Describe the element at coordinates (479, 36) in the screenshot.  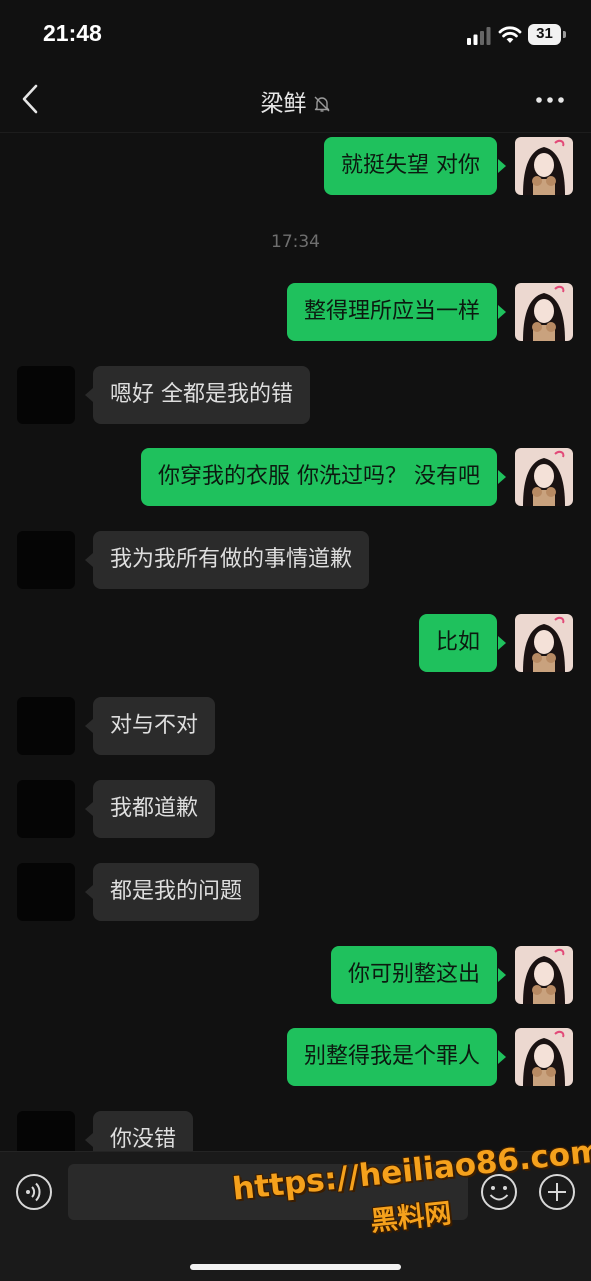
I see `cellular-signal-icon` at that location.